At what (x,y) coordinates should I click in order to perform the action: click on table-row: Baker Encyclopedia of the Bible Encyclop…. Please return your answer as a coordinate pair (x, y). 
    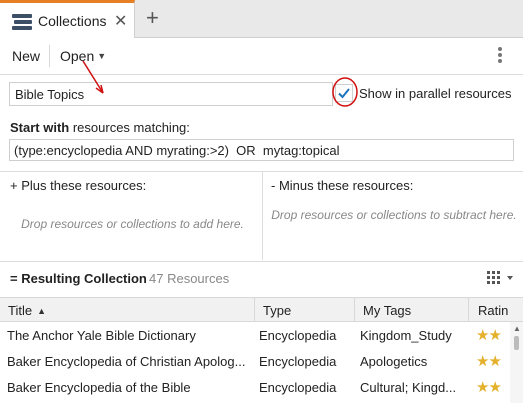
    Looking at the image, I should click on (254, 387).